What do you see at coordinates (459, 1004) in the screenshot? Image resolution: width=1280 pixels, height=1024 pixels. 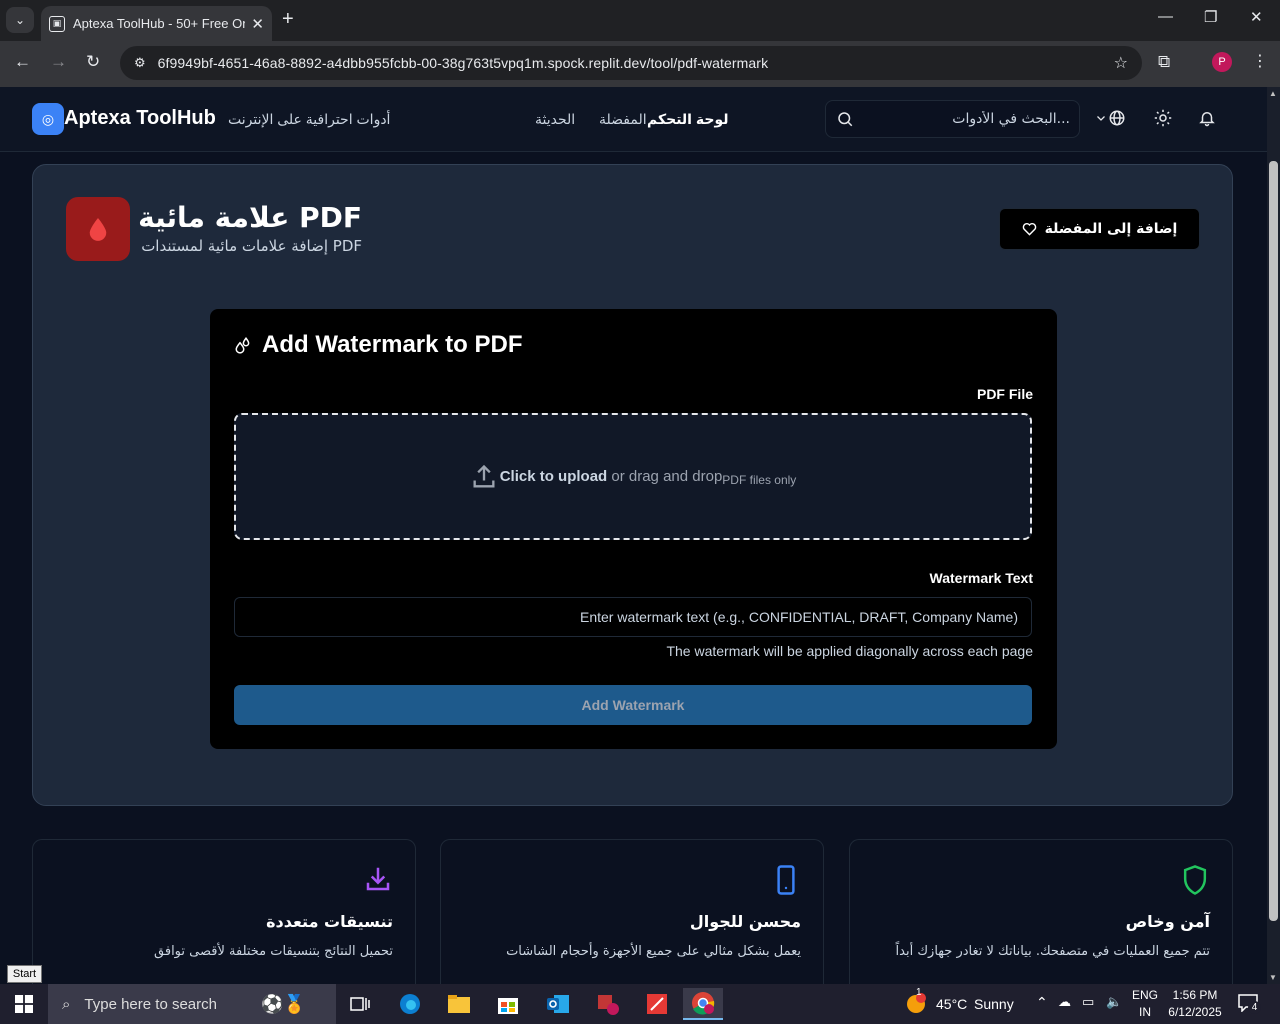 I see `file-explorer-icon` at bounding box center [459, 1004].